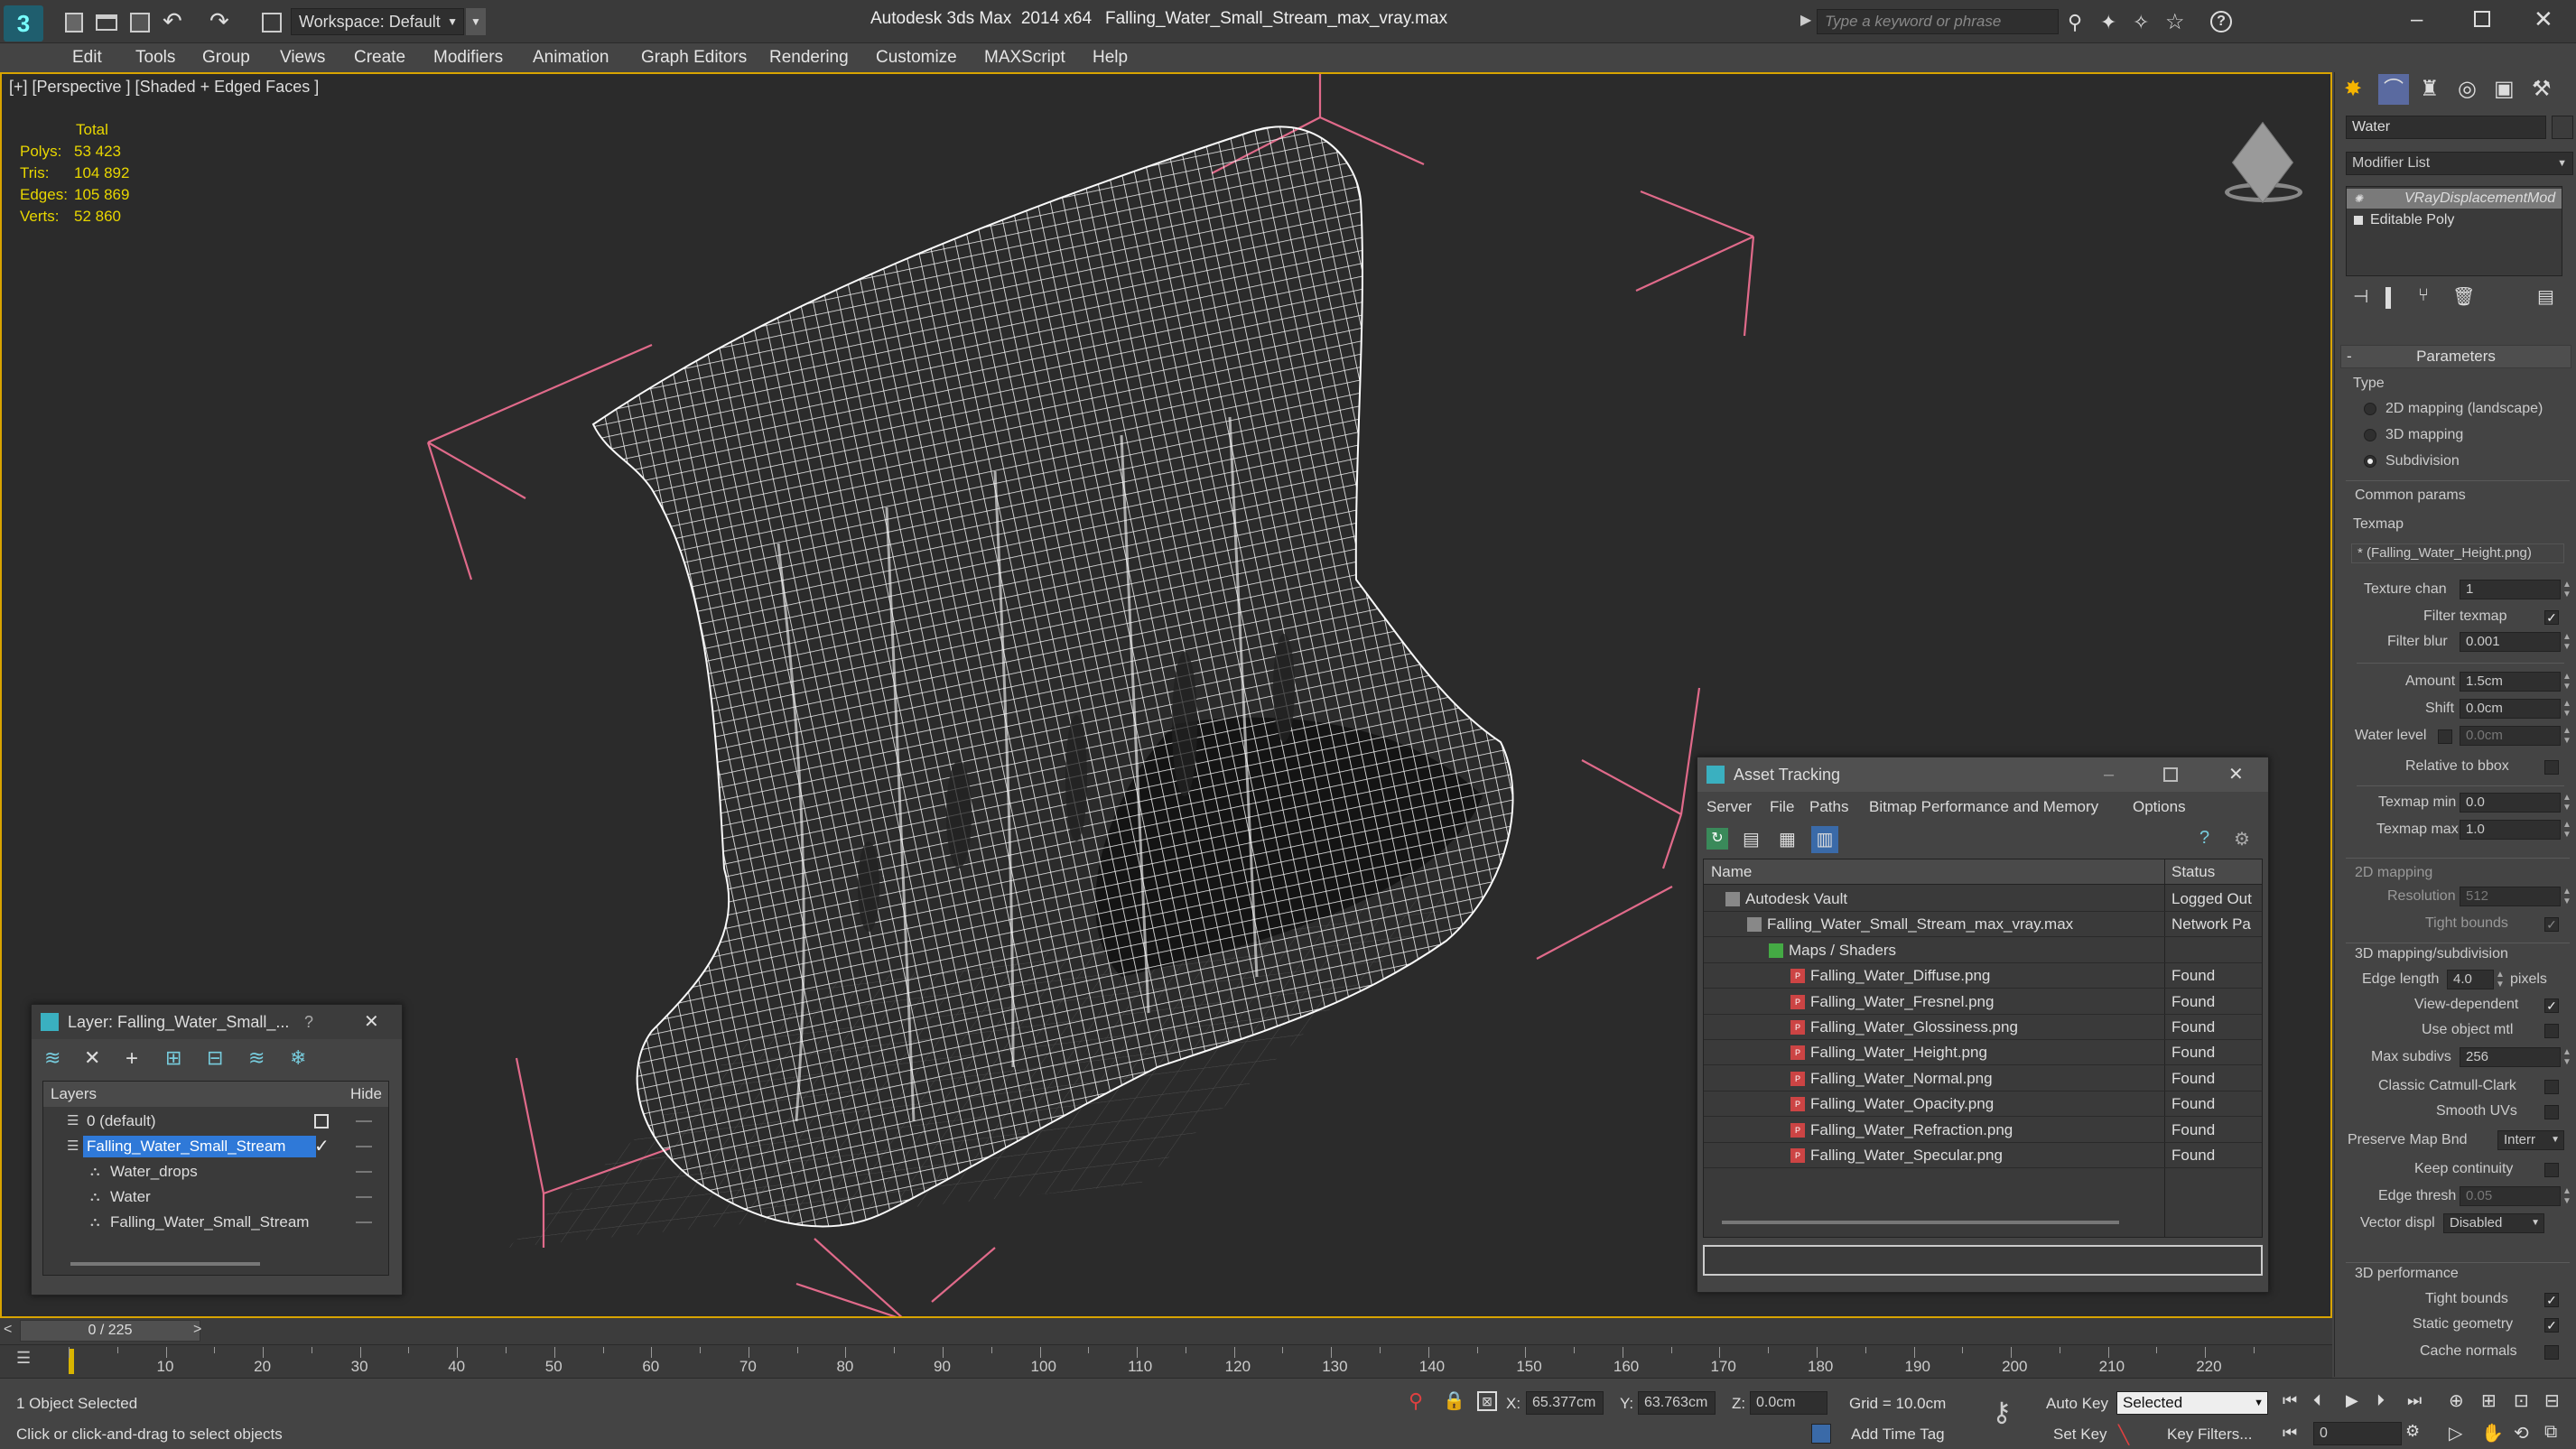 This screenshot has width=2576, height=1449. I want to click on asset-row: Maps / Shaders, so click(1983, 950).